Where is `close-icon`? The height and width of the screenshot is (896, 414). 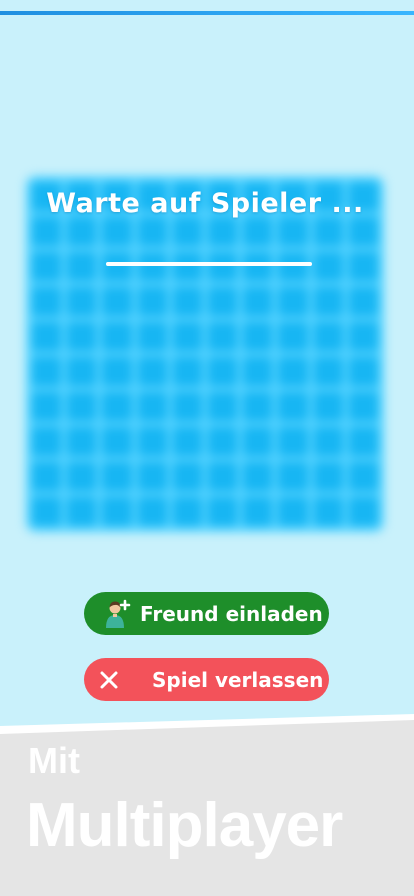
close-icon is located at coordinates (109, 680).